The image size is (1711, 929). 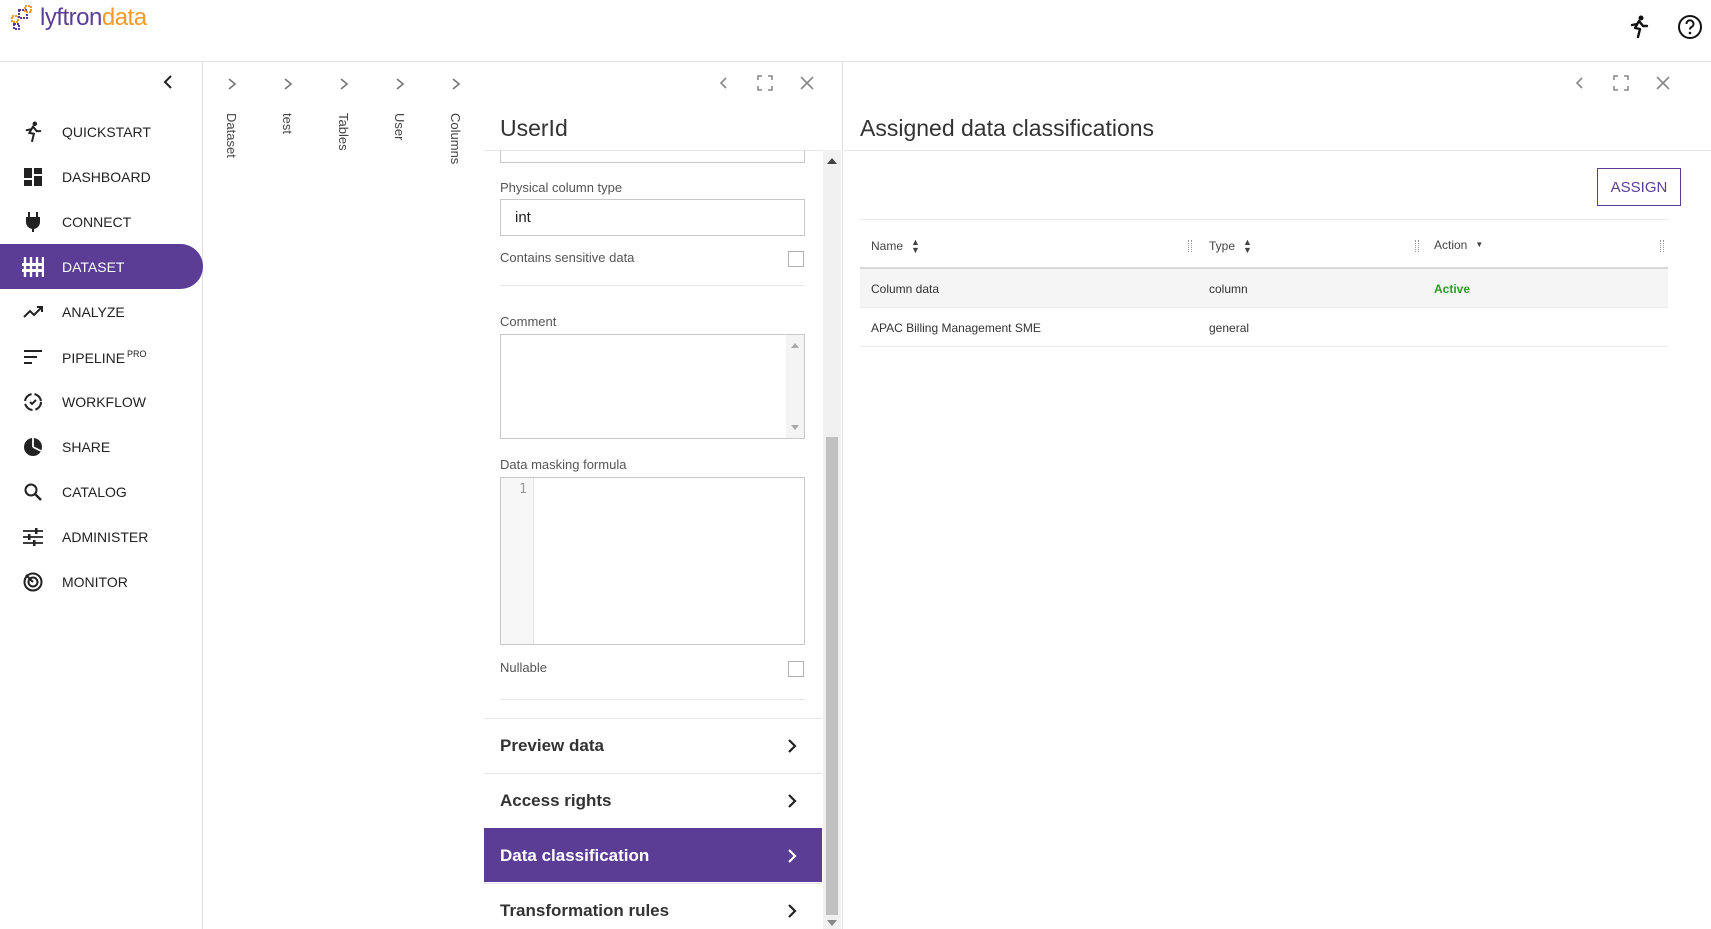 I want to click on breadcrumb-dataset: Dataset, so click(x=232, y=495).